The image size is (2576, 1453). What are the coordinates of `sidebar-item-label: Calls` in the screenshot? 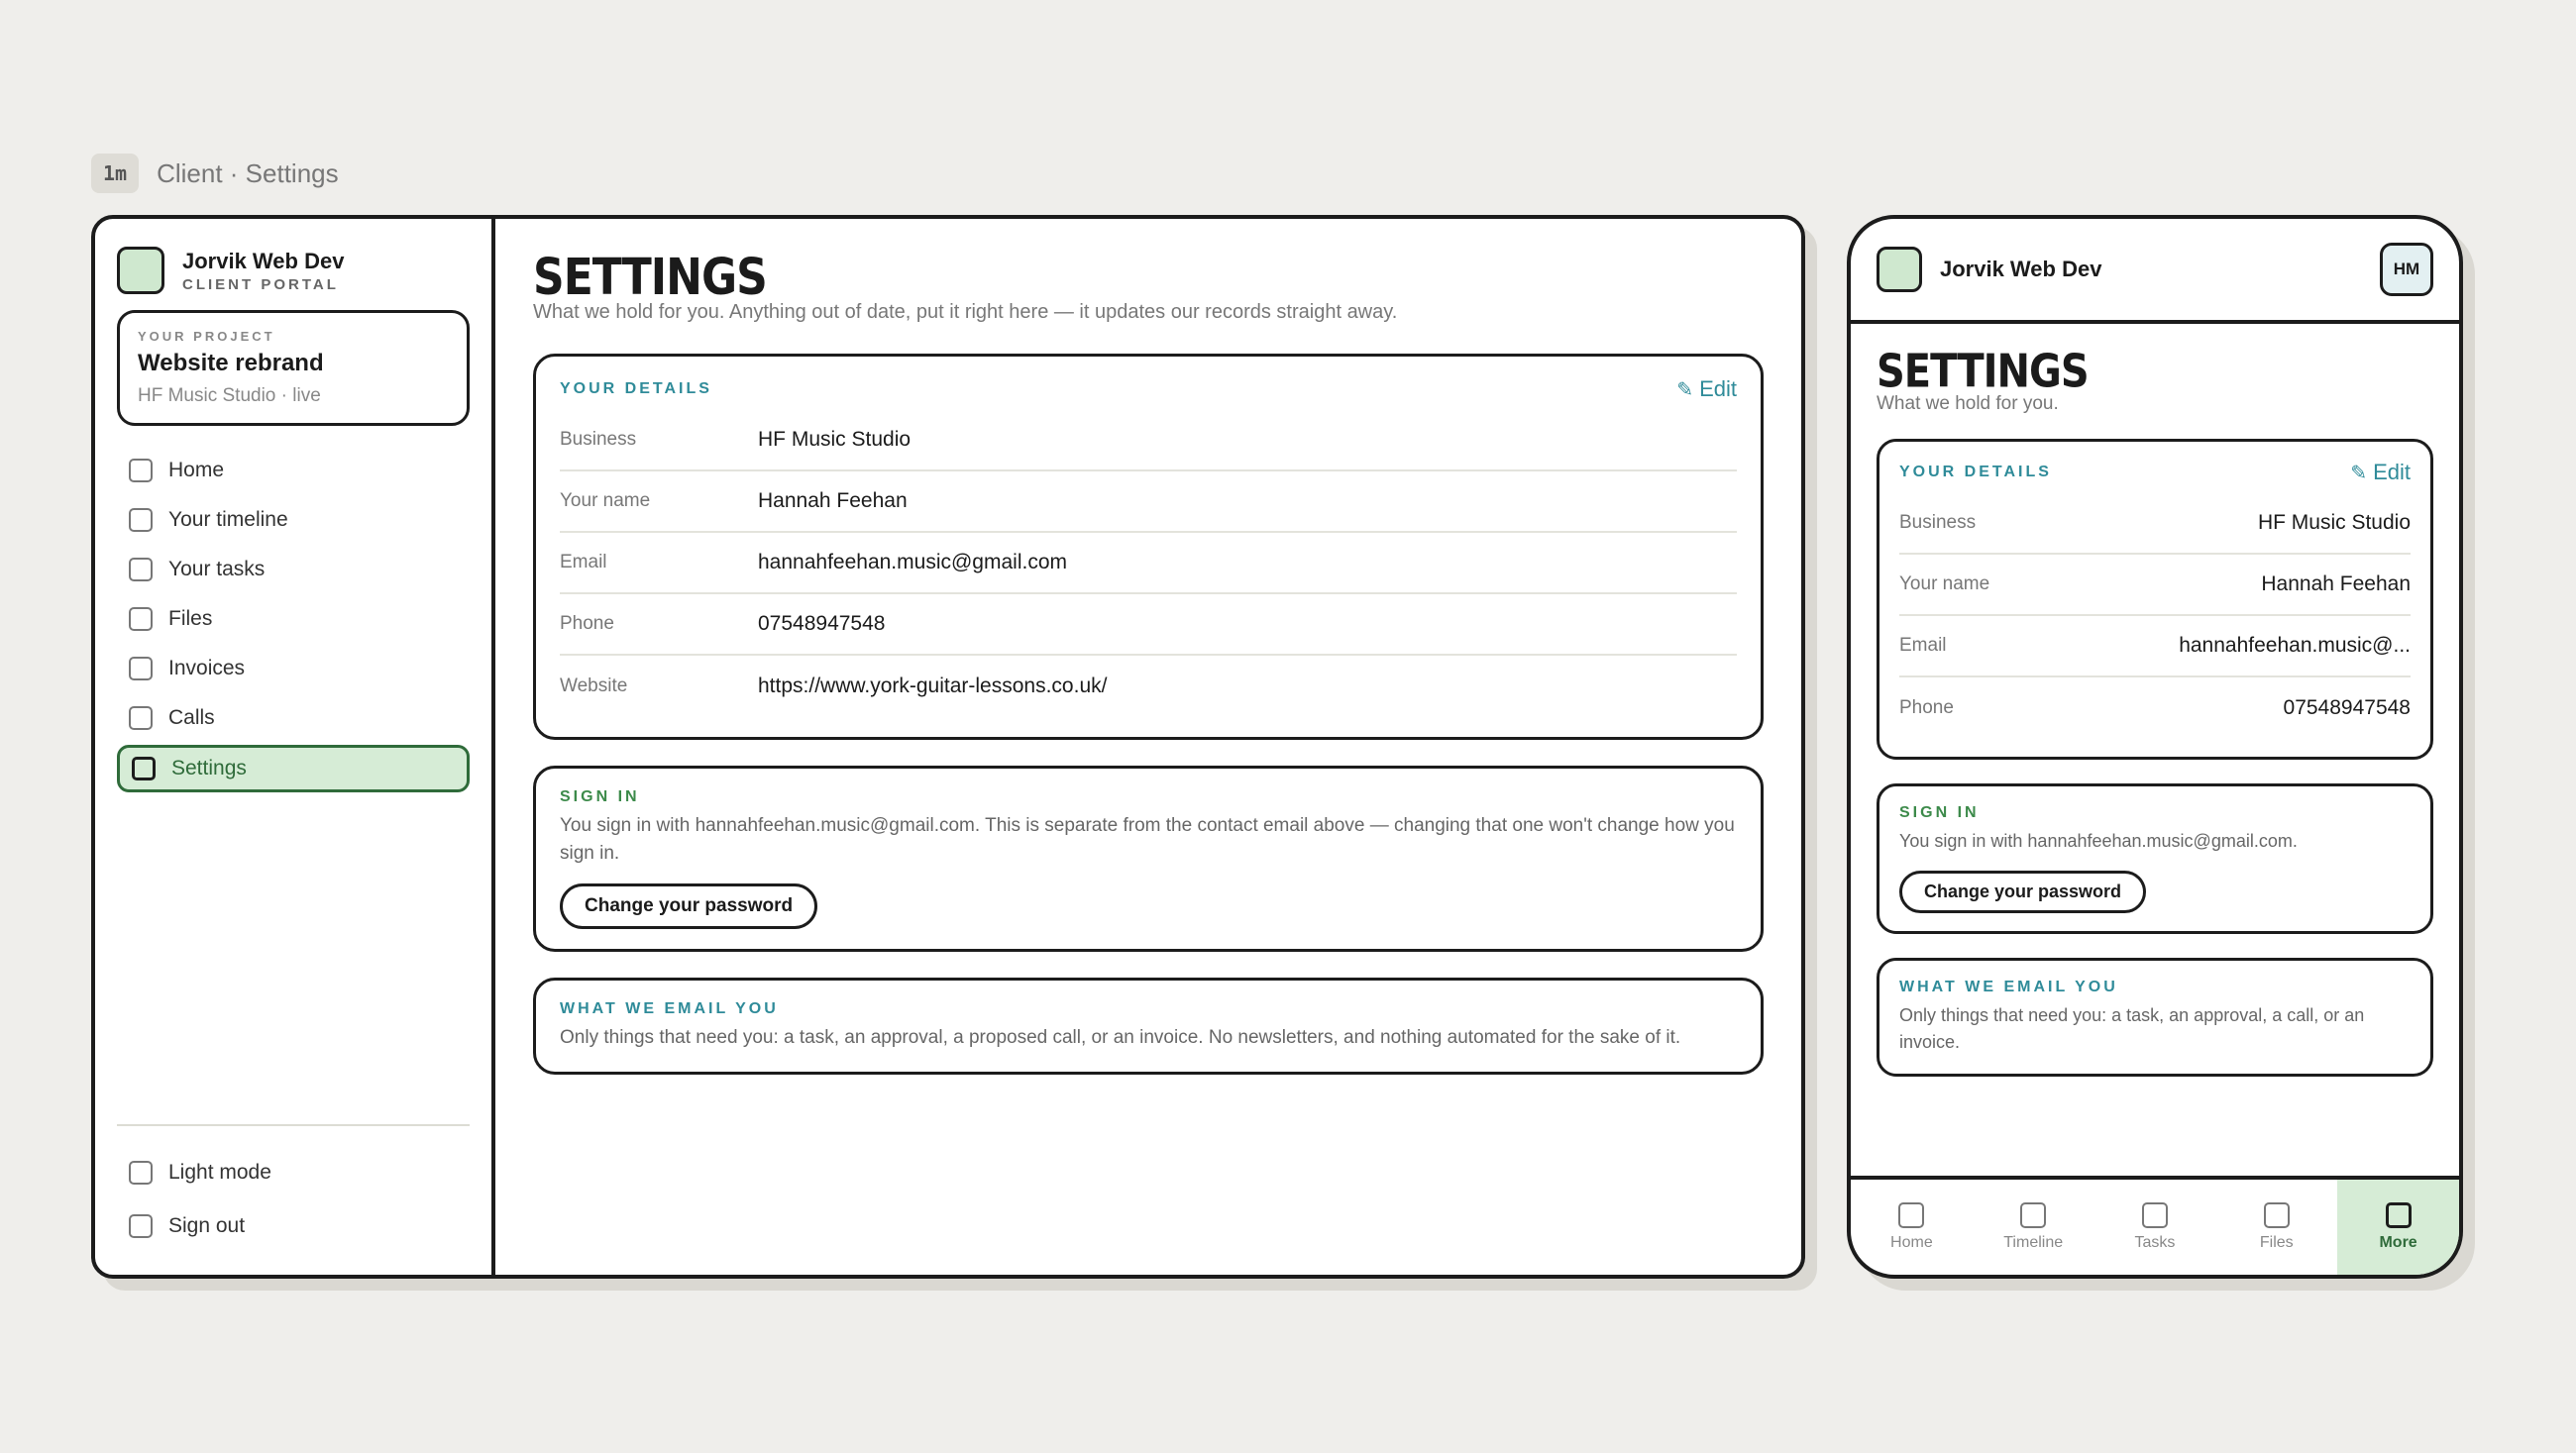 It's located at (191, 717).